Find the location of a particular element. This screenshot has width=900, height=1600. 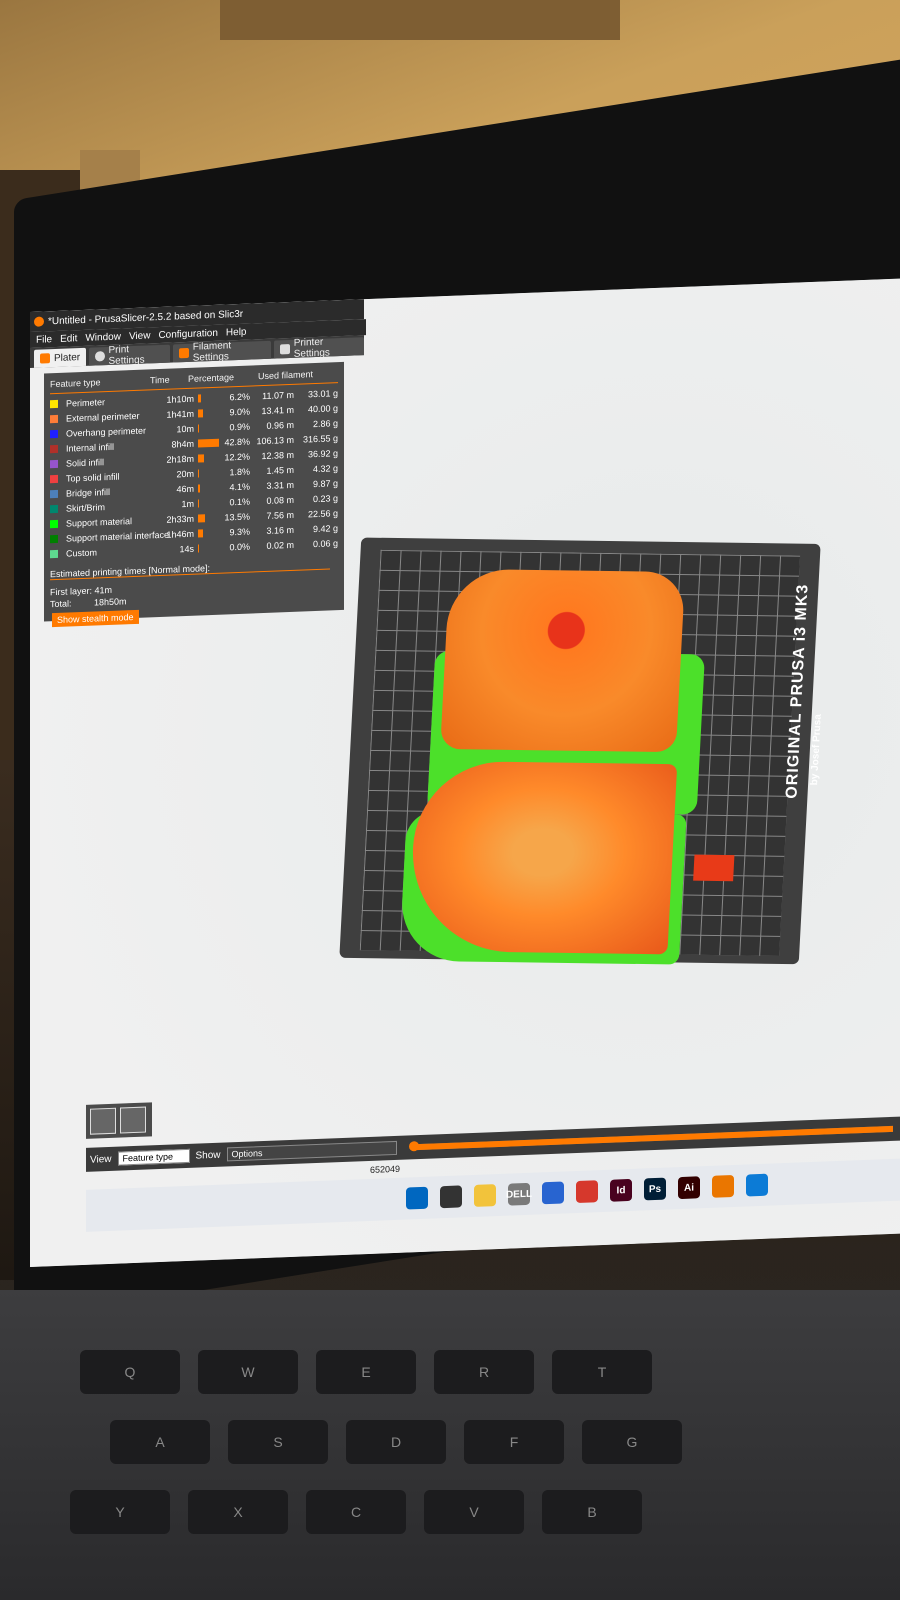

first-layer: First layer: 41m is located at coordinates (81, 591).